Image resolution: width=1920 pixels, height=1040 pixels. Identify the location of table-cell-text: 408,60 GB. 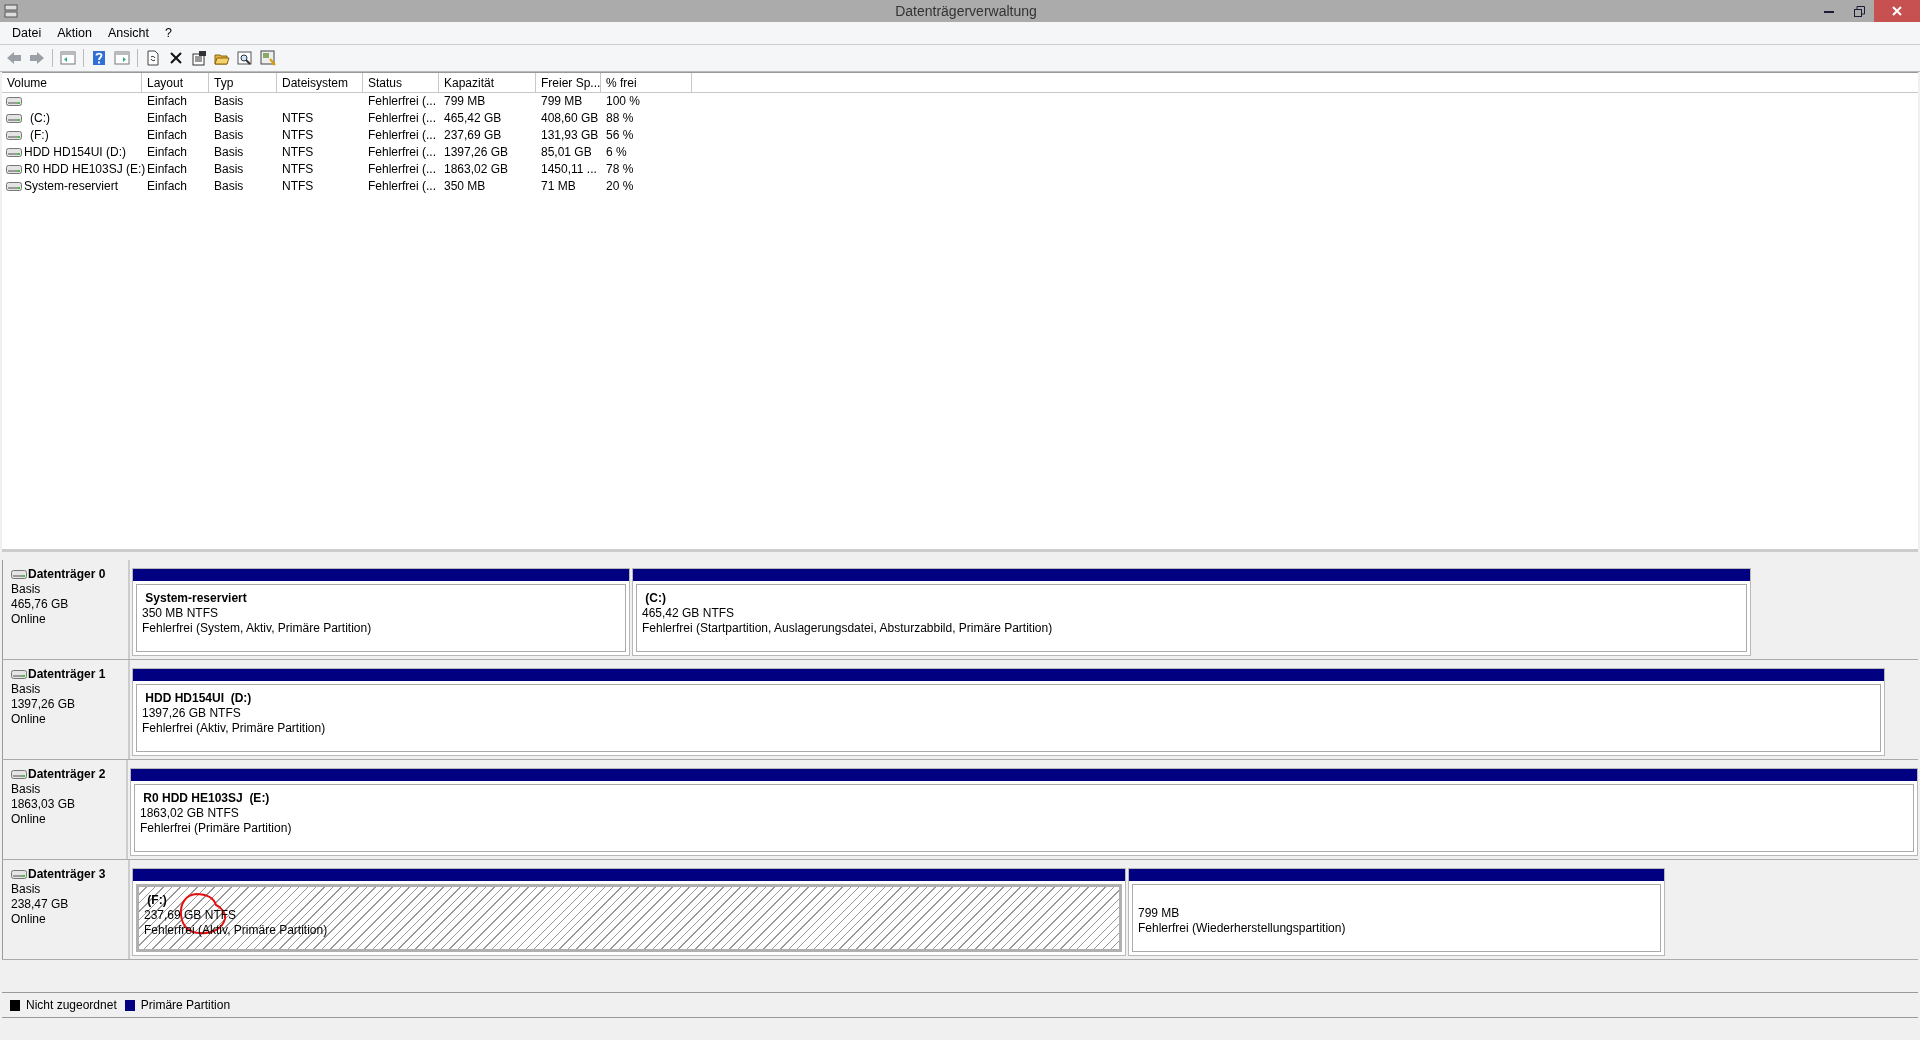
(570, 118).